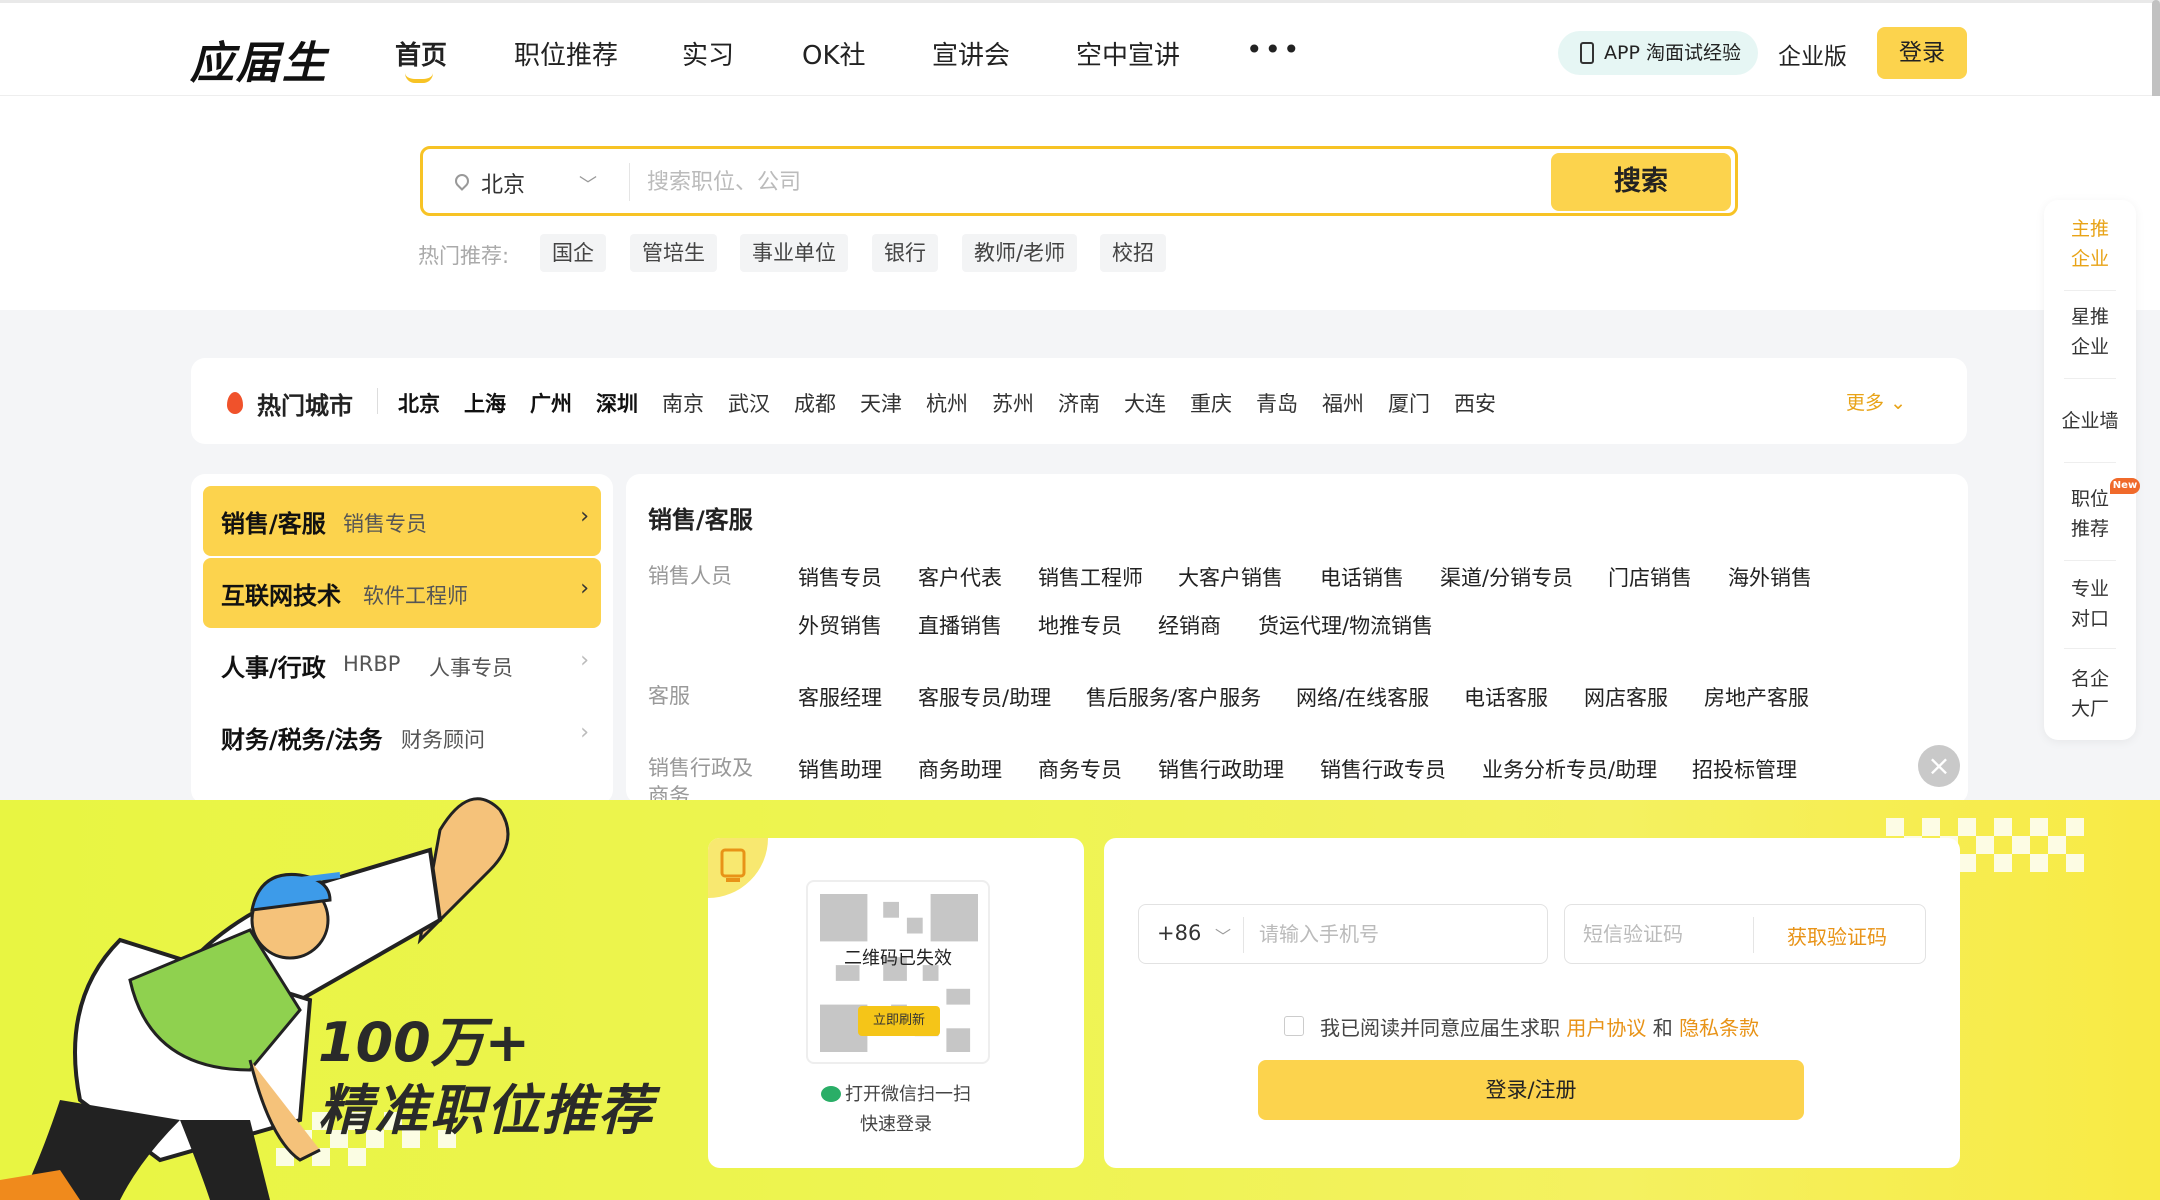 This screenshot has height=1200, width=2160. I want to click on job-link: 招投标管理, so click(1744, 769).